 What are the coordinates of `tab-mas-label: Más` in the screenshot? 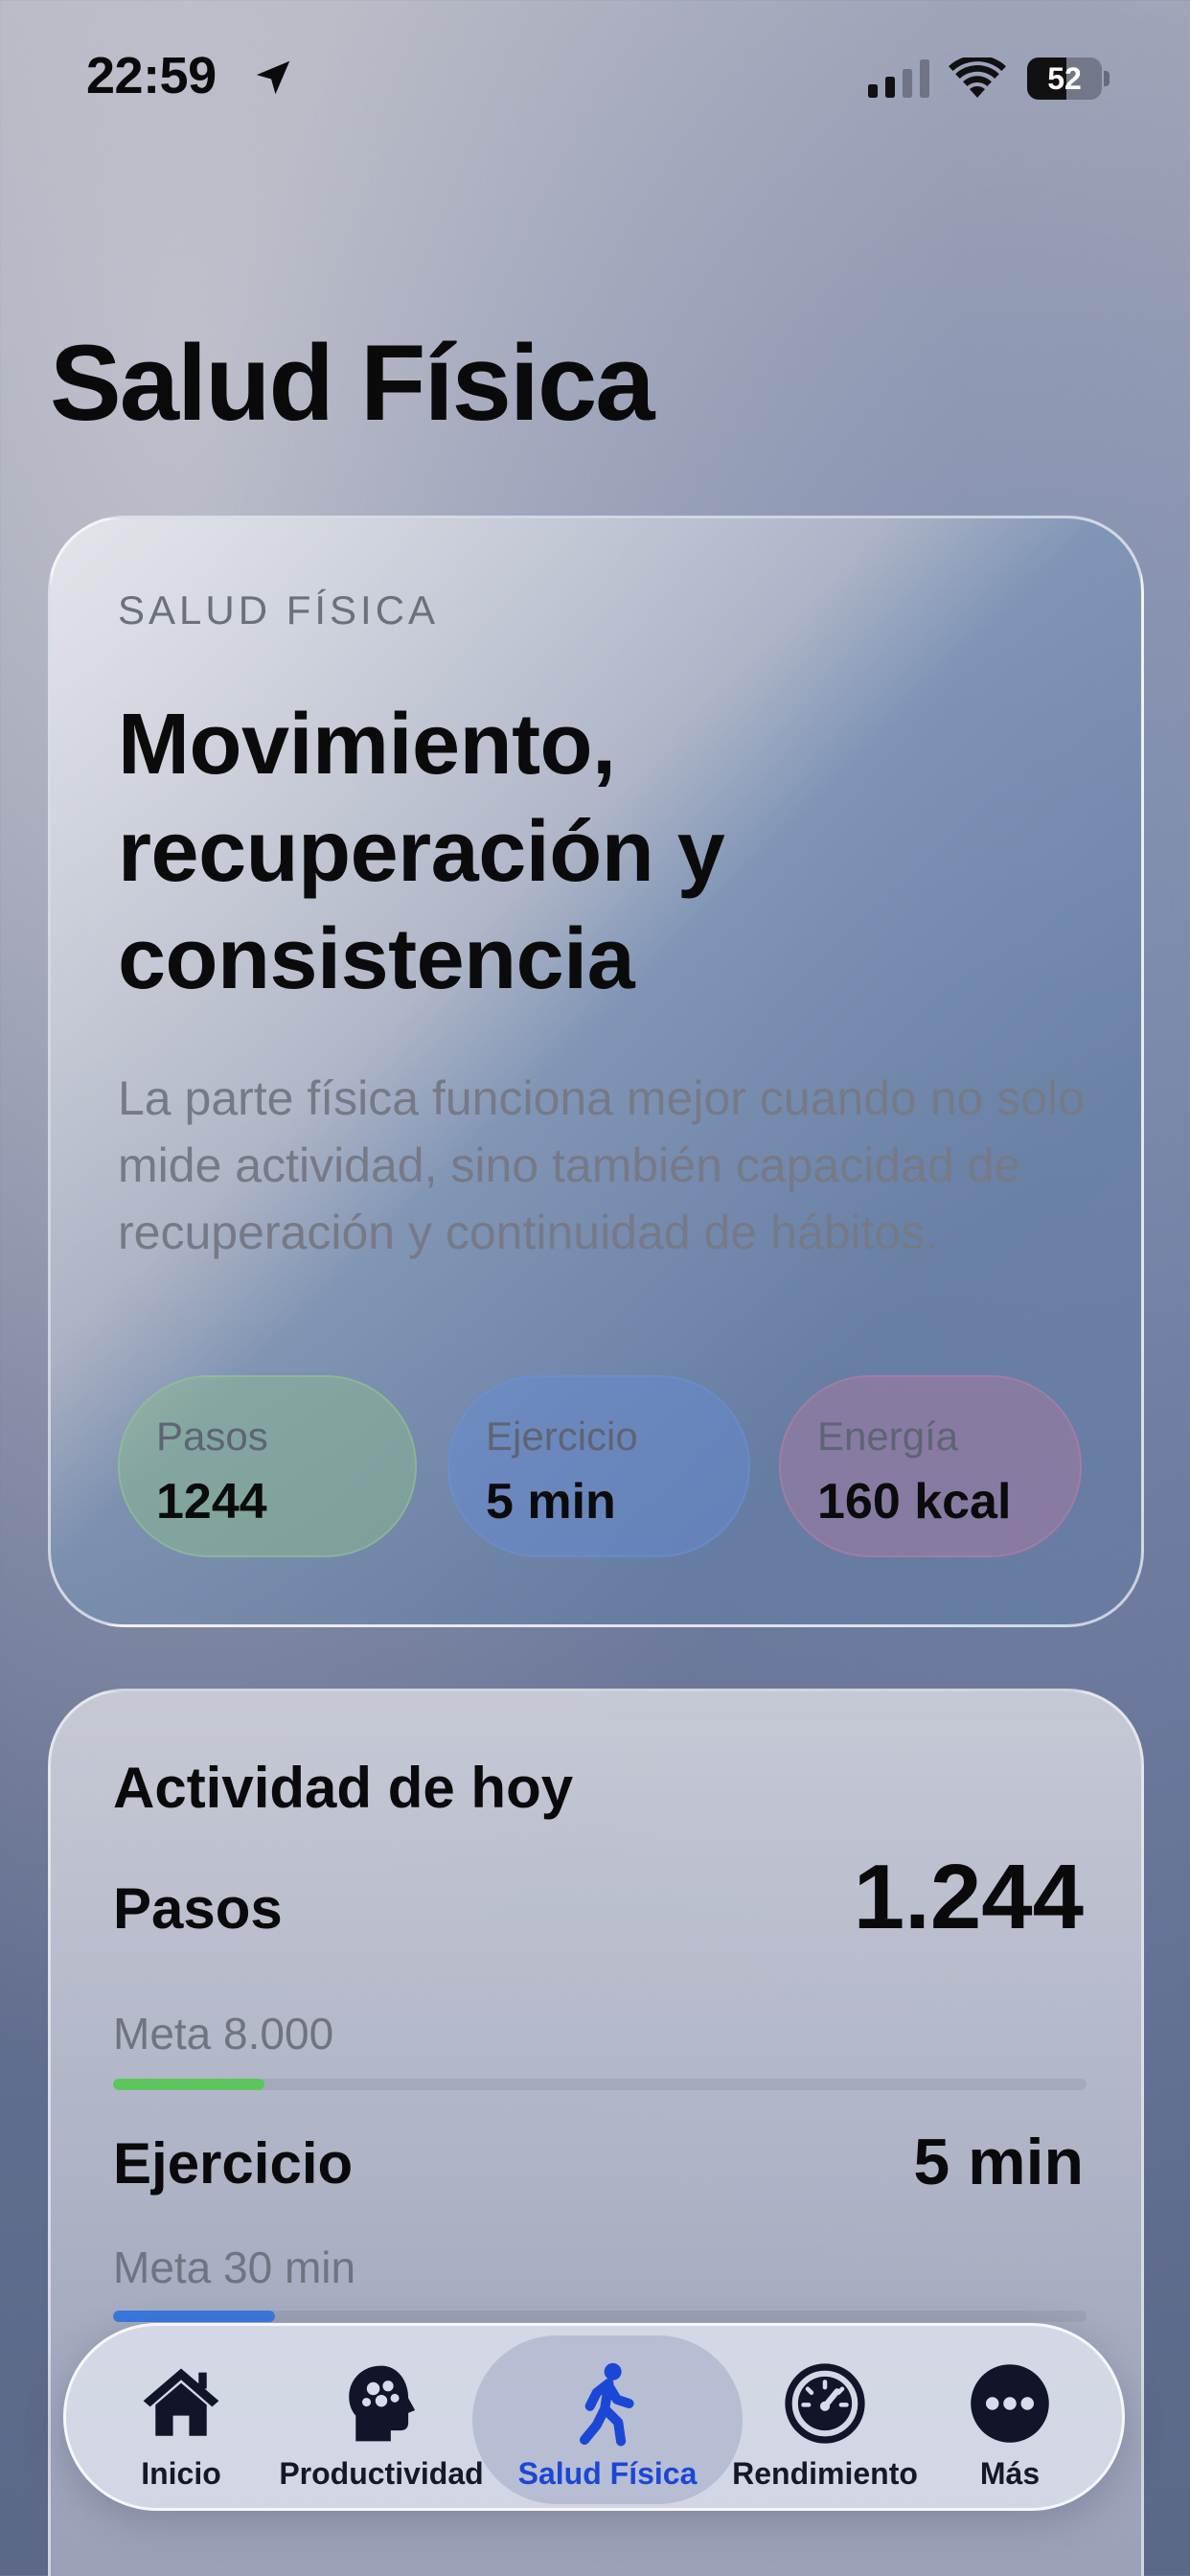 It's located at (1010, 2473).